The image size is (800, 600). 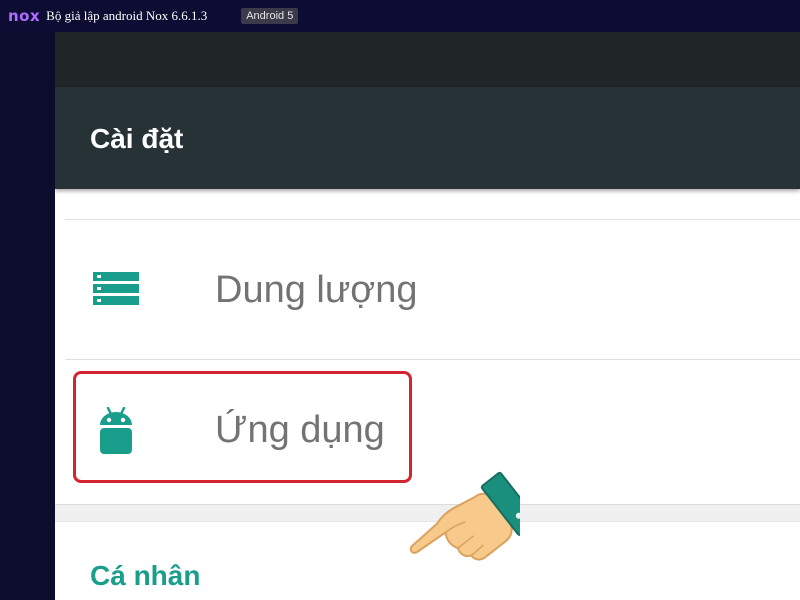 What do you see at coordinates (242, 427) in the screenshot?
I see `highlight-box` at bounding box center [242, 427].